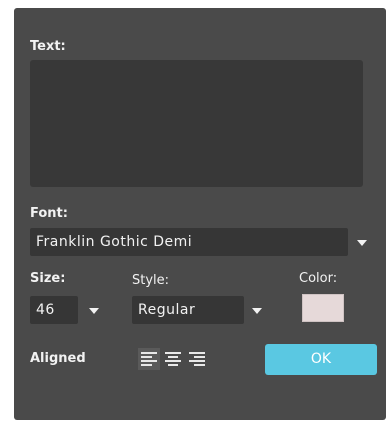  What do you see at coordinates (189, 242) in the screenshot?
I see `font-select: Franklin Gothic Demi` at bounding box center [189, 242].